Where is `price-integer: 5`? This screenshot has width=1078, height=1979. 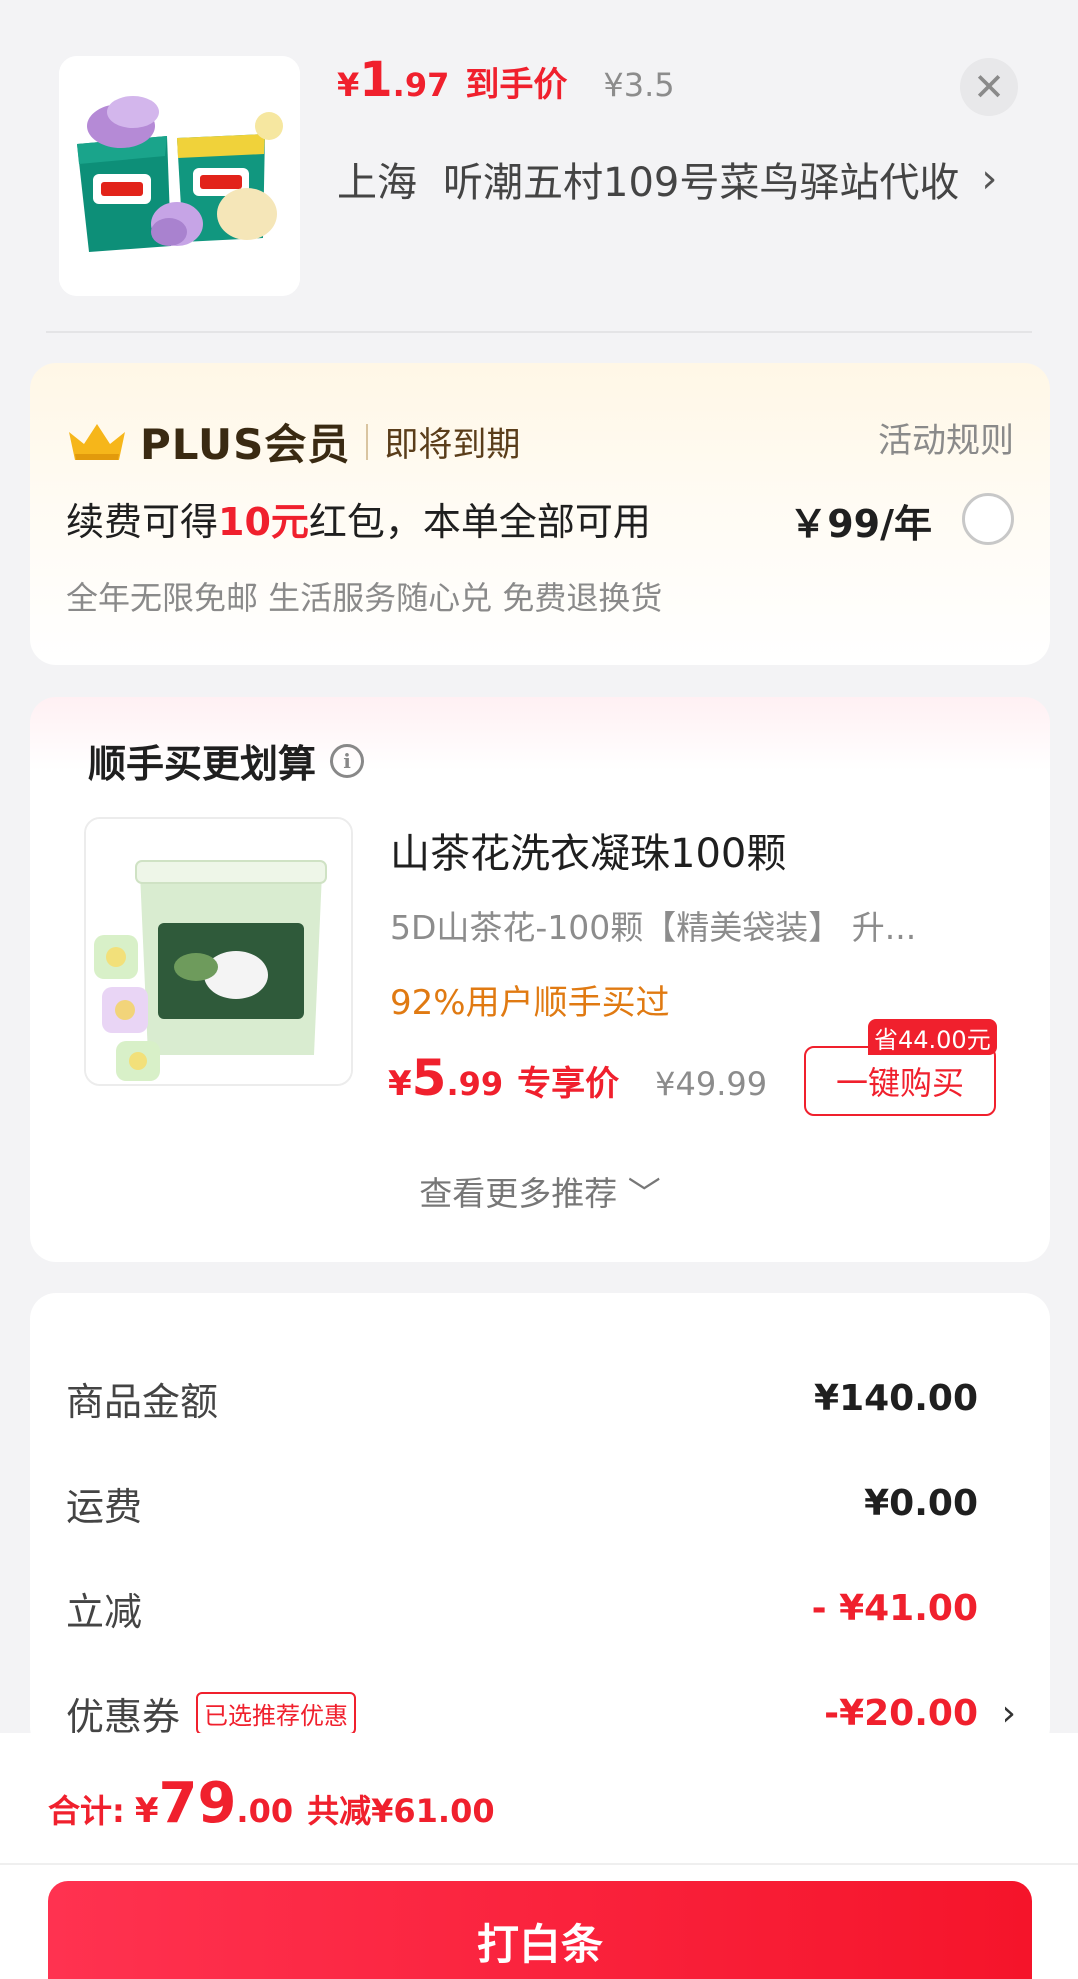
price-integer: 5 is located at coordinates (429, 1078).